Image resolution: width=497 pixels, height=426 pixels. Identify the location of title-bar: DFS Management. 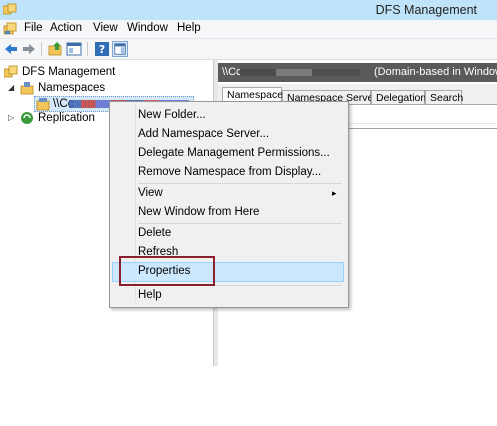
(248, 10).